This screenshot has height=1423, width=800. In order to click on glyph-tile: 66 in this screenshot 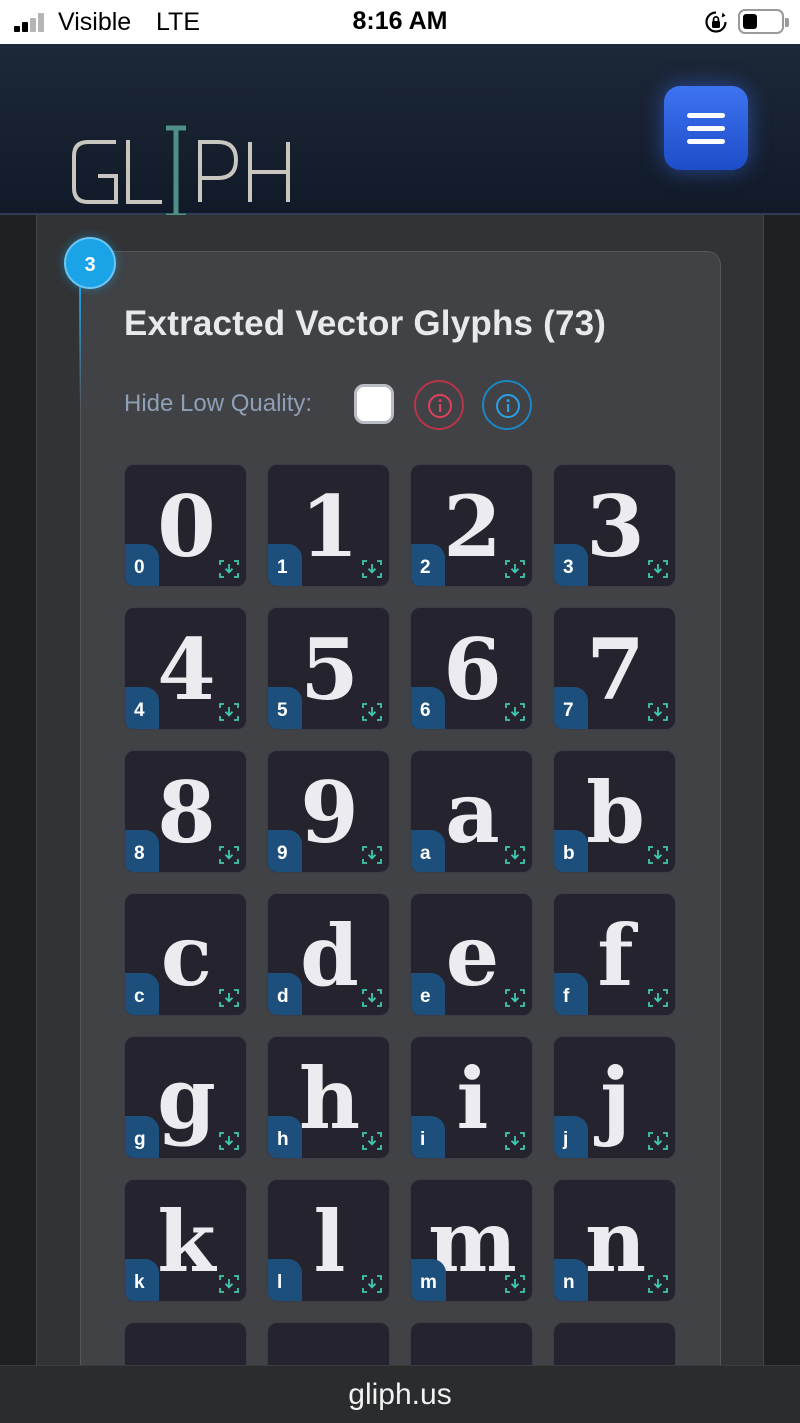, I will do `click(471, 668)`.